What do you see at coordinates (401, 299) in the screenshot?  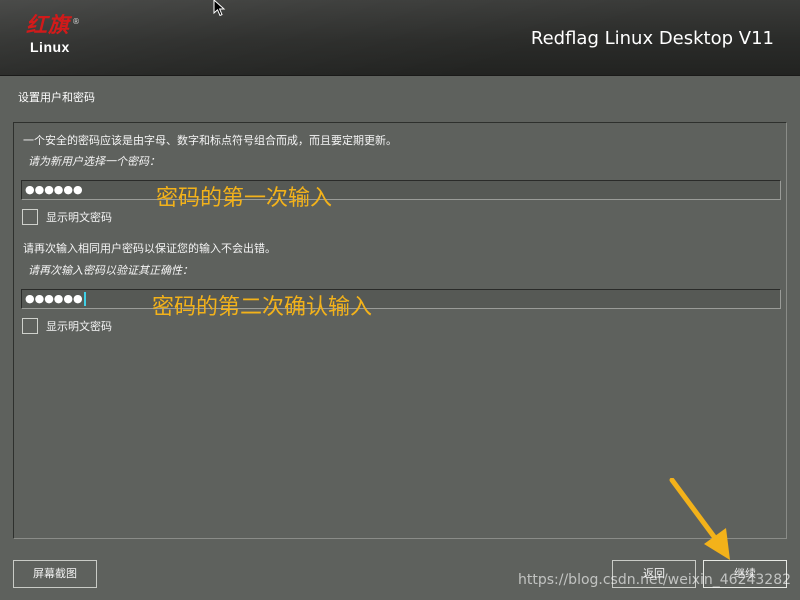 I see `confirm-password-input: ●●●●●●` at bounding box center [401, 299].